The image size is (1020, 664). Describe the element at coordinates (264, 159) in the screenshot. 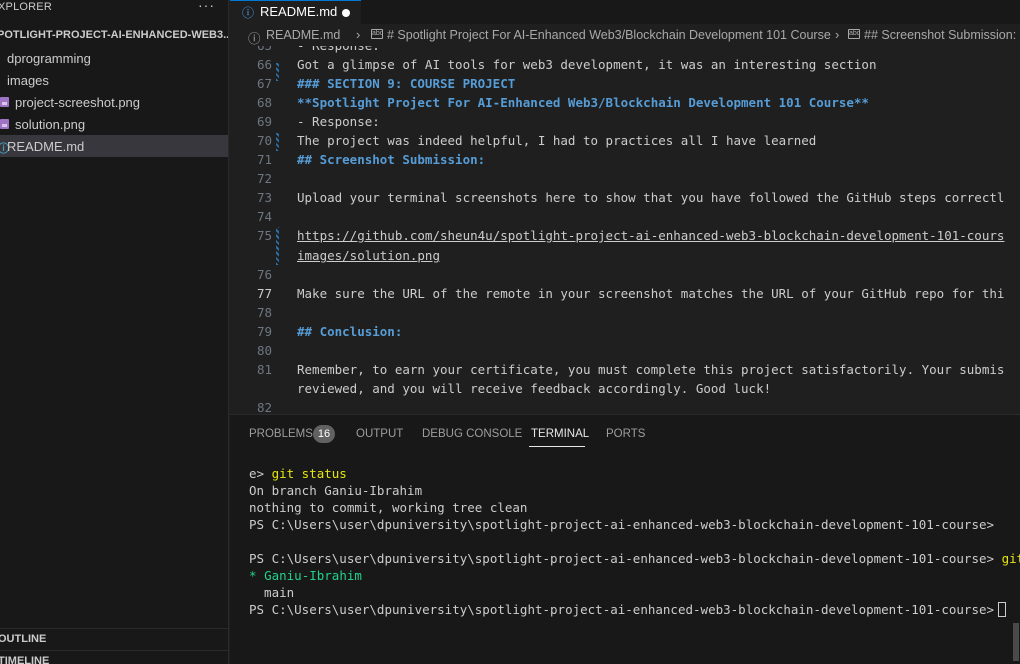

I see `line-number: 71` at that location.